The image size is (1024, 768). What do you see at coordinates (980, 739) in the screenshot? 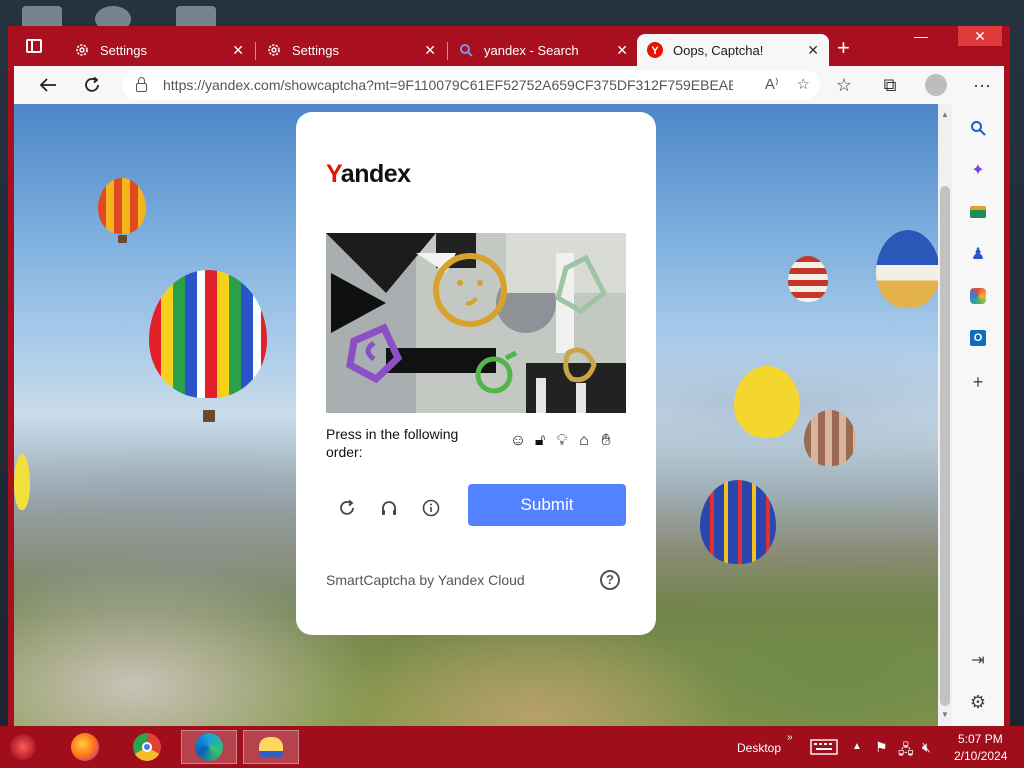
I see `clock-time: 5:07 PM` at bounding box center [980, 739].